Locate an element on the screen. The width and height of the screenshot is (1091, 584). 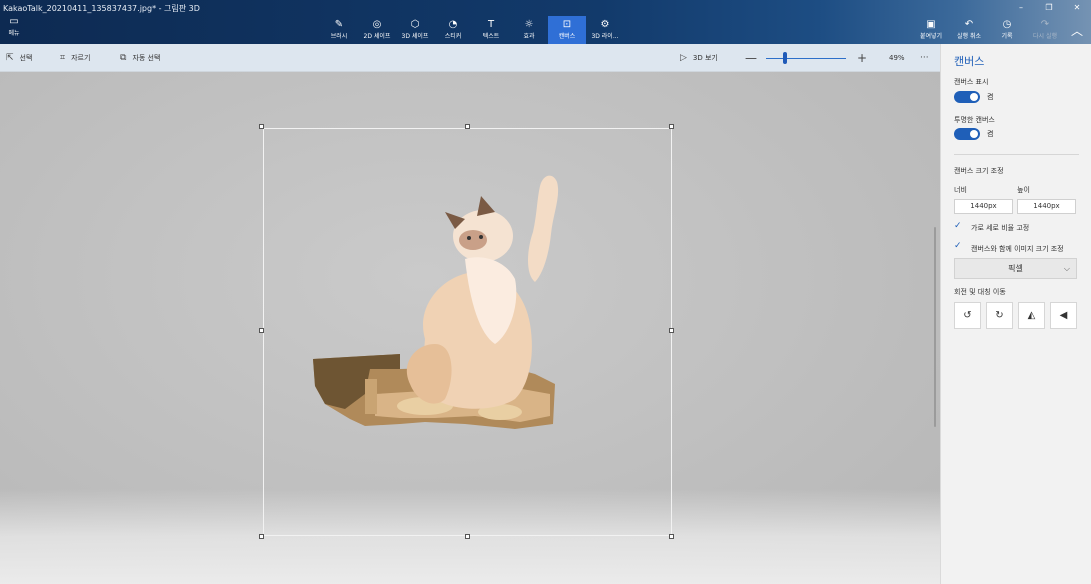
zoom-out-button: — is located at coordinates (751, 58).